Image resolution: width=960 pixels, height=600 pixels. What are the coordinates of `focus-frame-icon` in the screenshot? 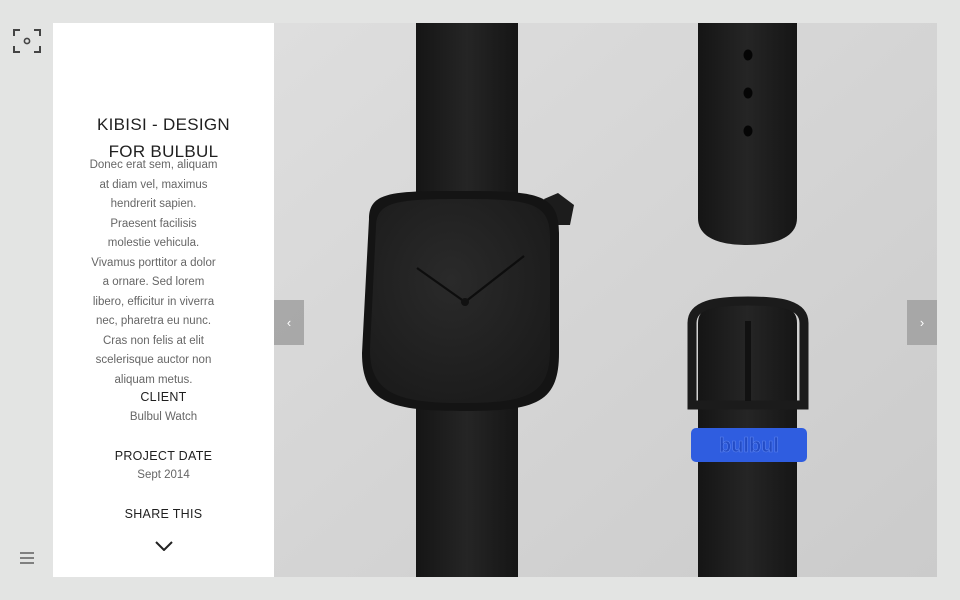 It's located at (27, 41).